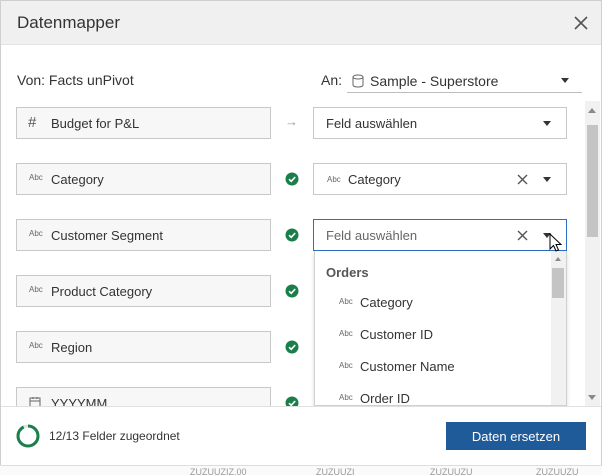  Describe the element at coordinates (143, 123) in the screenshot. I see `source-field-budget: # Budget for P&L` at that location.